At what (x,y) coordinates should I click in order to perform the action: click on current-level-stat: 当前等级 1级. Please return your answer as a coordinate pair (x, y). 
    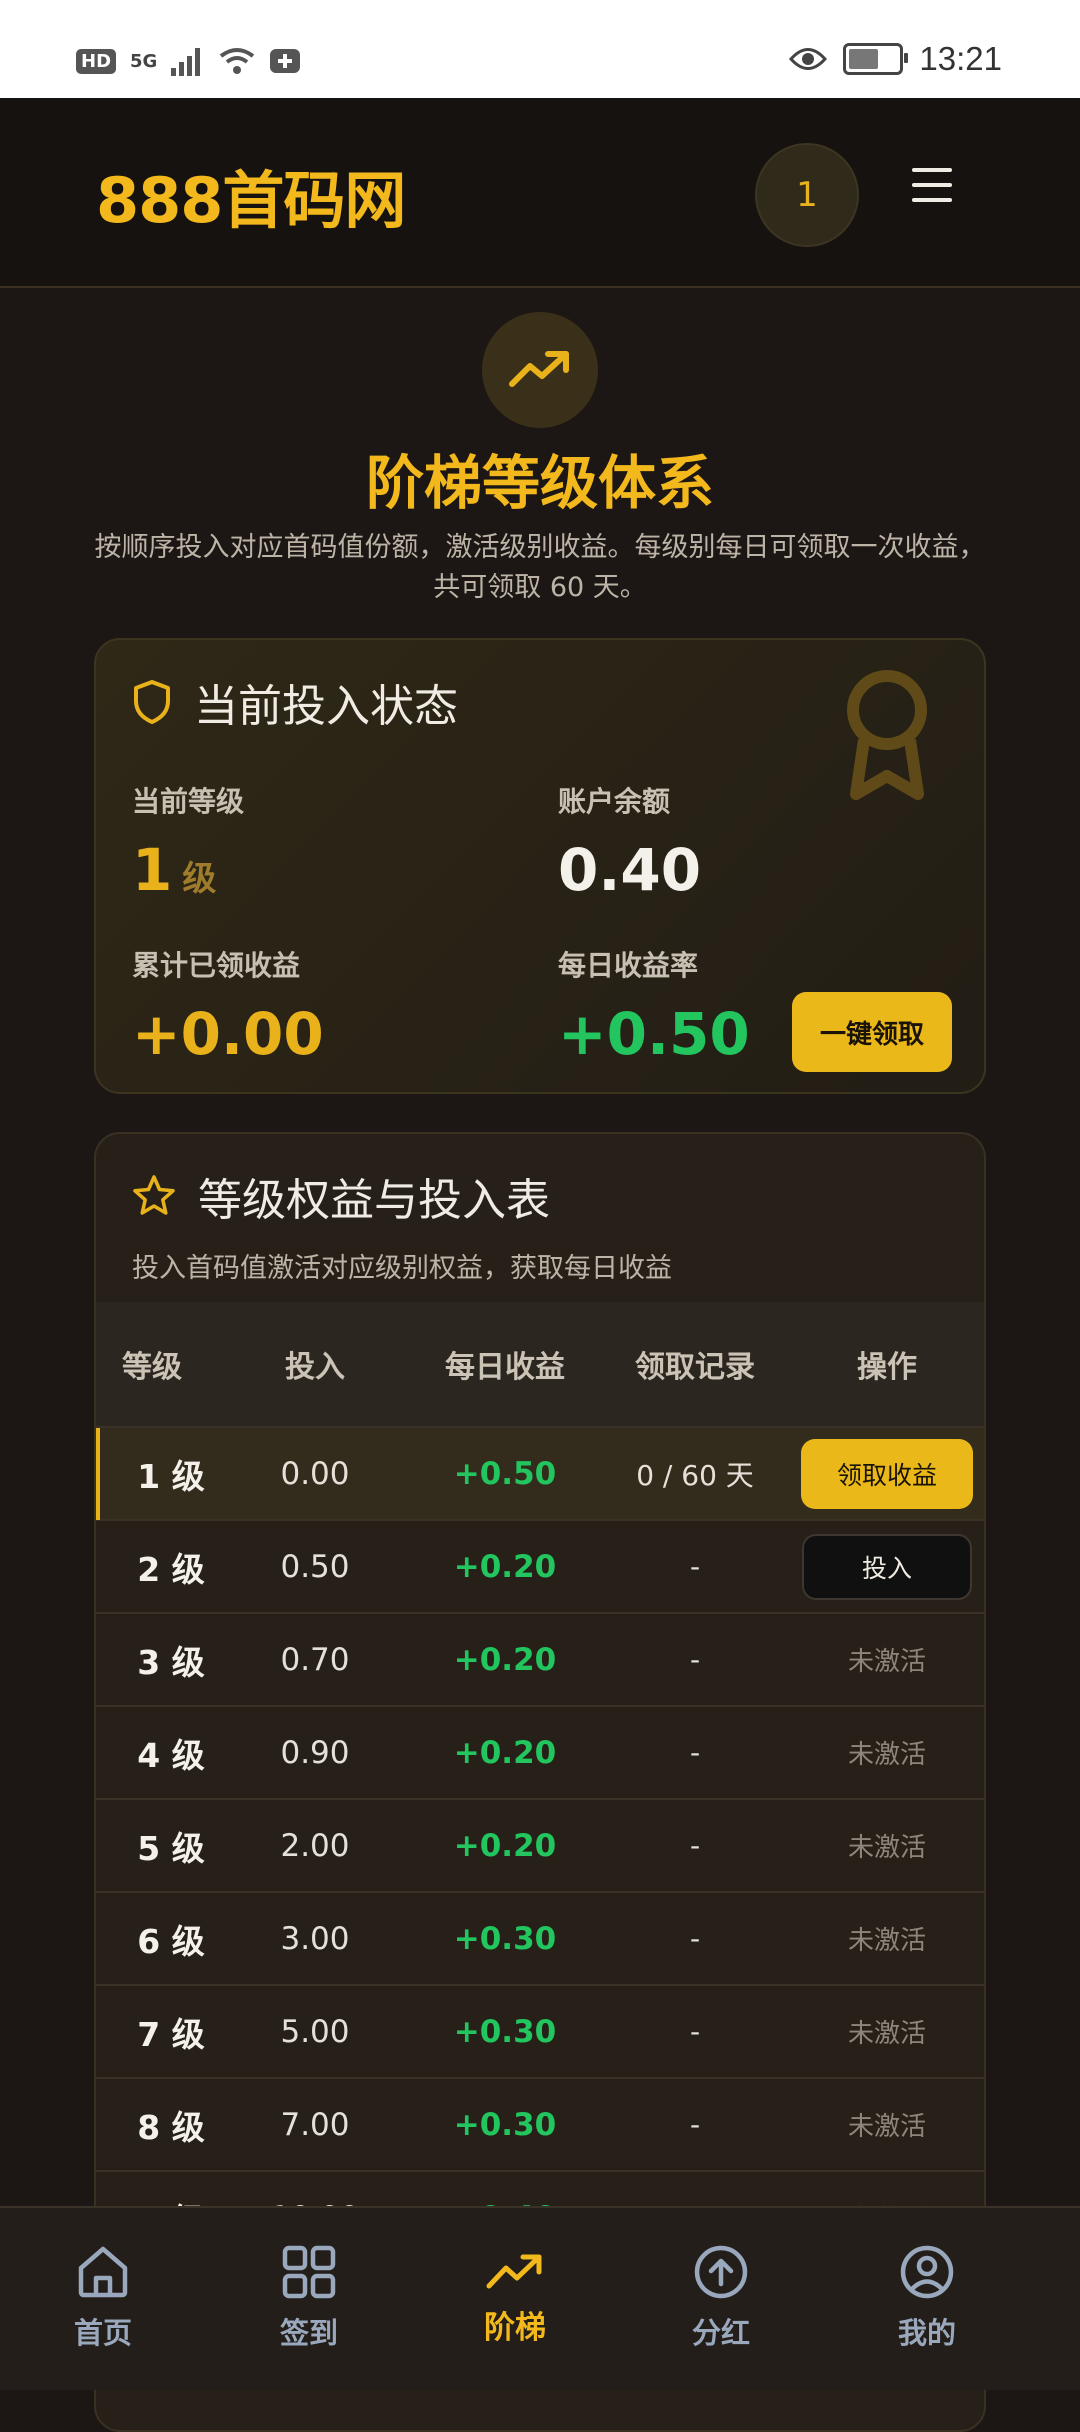
    Looking at the image, I should click on (188, 842).